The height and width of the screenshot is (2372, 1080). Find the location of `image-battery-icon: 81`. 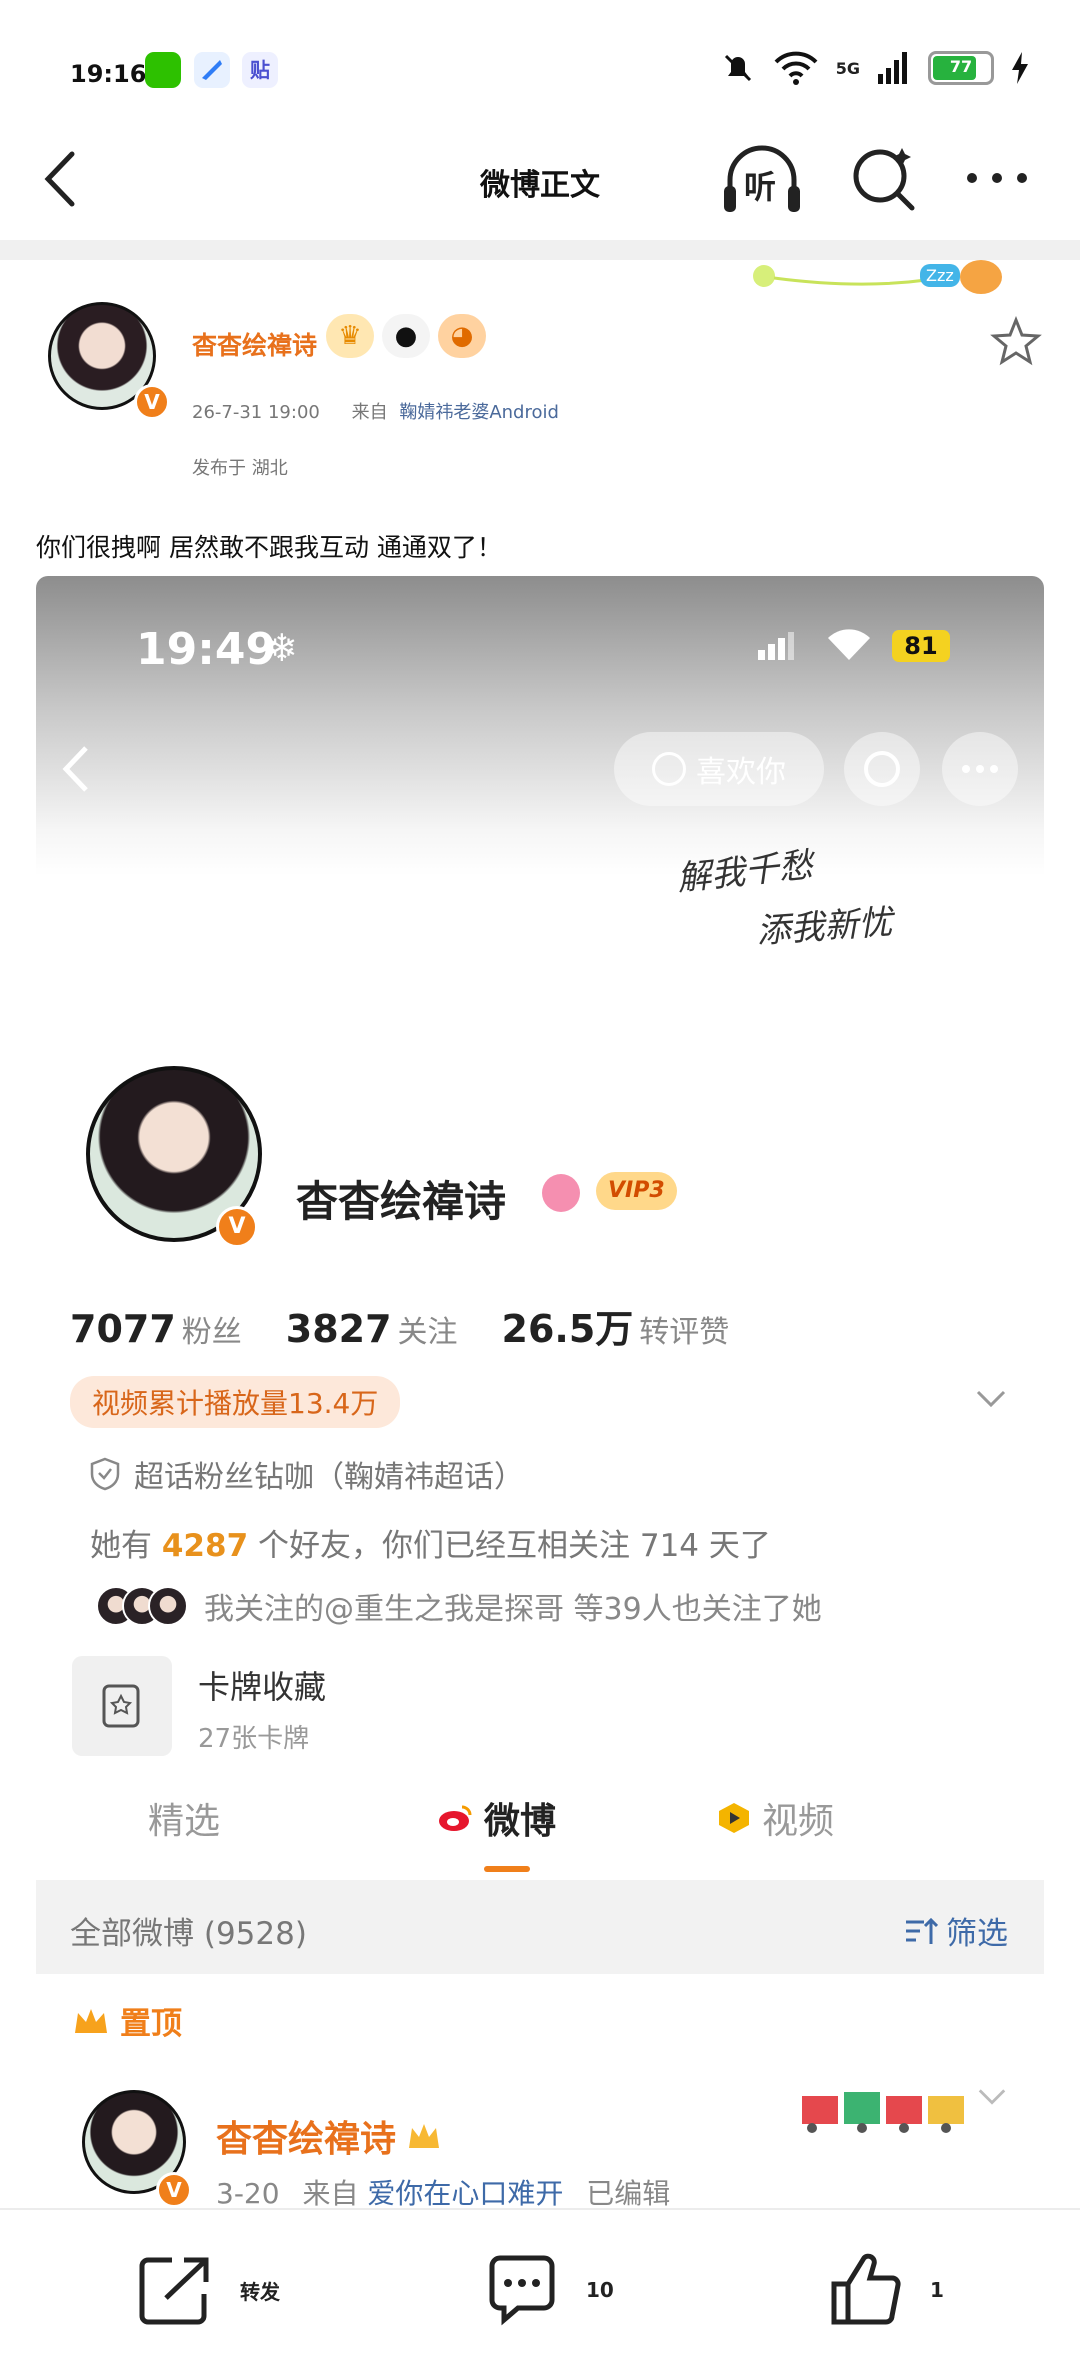

image-battery-icon: 81 is located at coordinates (921, 646).